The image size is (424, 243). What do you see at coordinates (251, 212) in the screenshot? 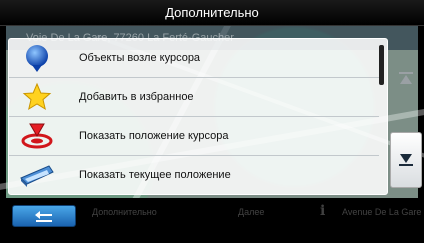
I see `faded-next-label: Далее` at bounding box center [251, 212].